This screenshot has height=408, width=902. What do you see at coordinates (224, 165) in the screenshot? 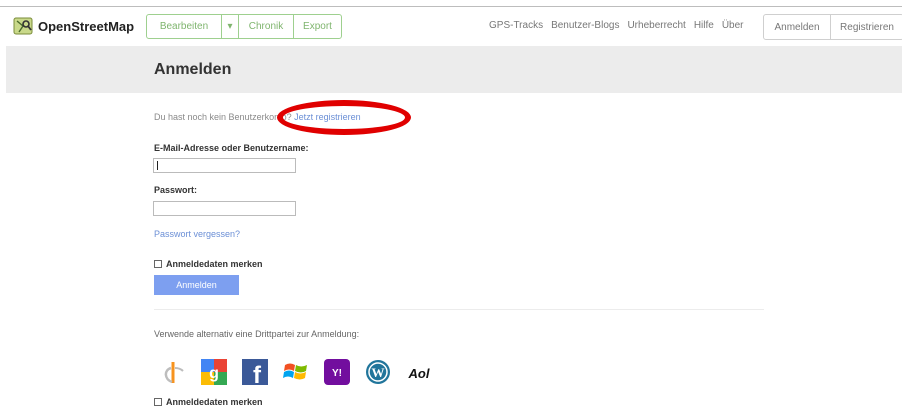
I see `username-input` at bounding box center [224, 165].